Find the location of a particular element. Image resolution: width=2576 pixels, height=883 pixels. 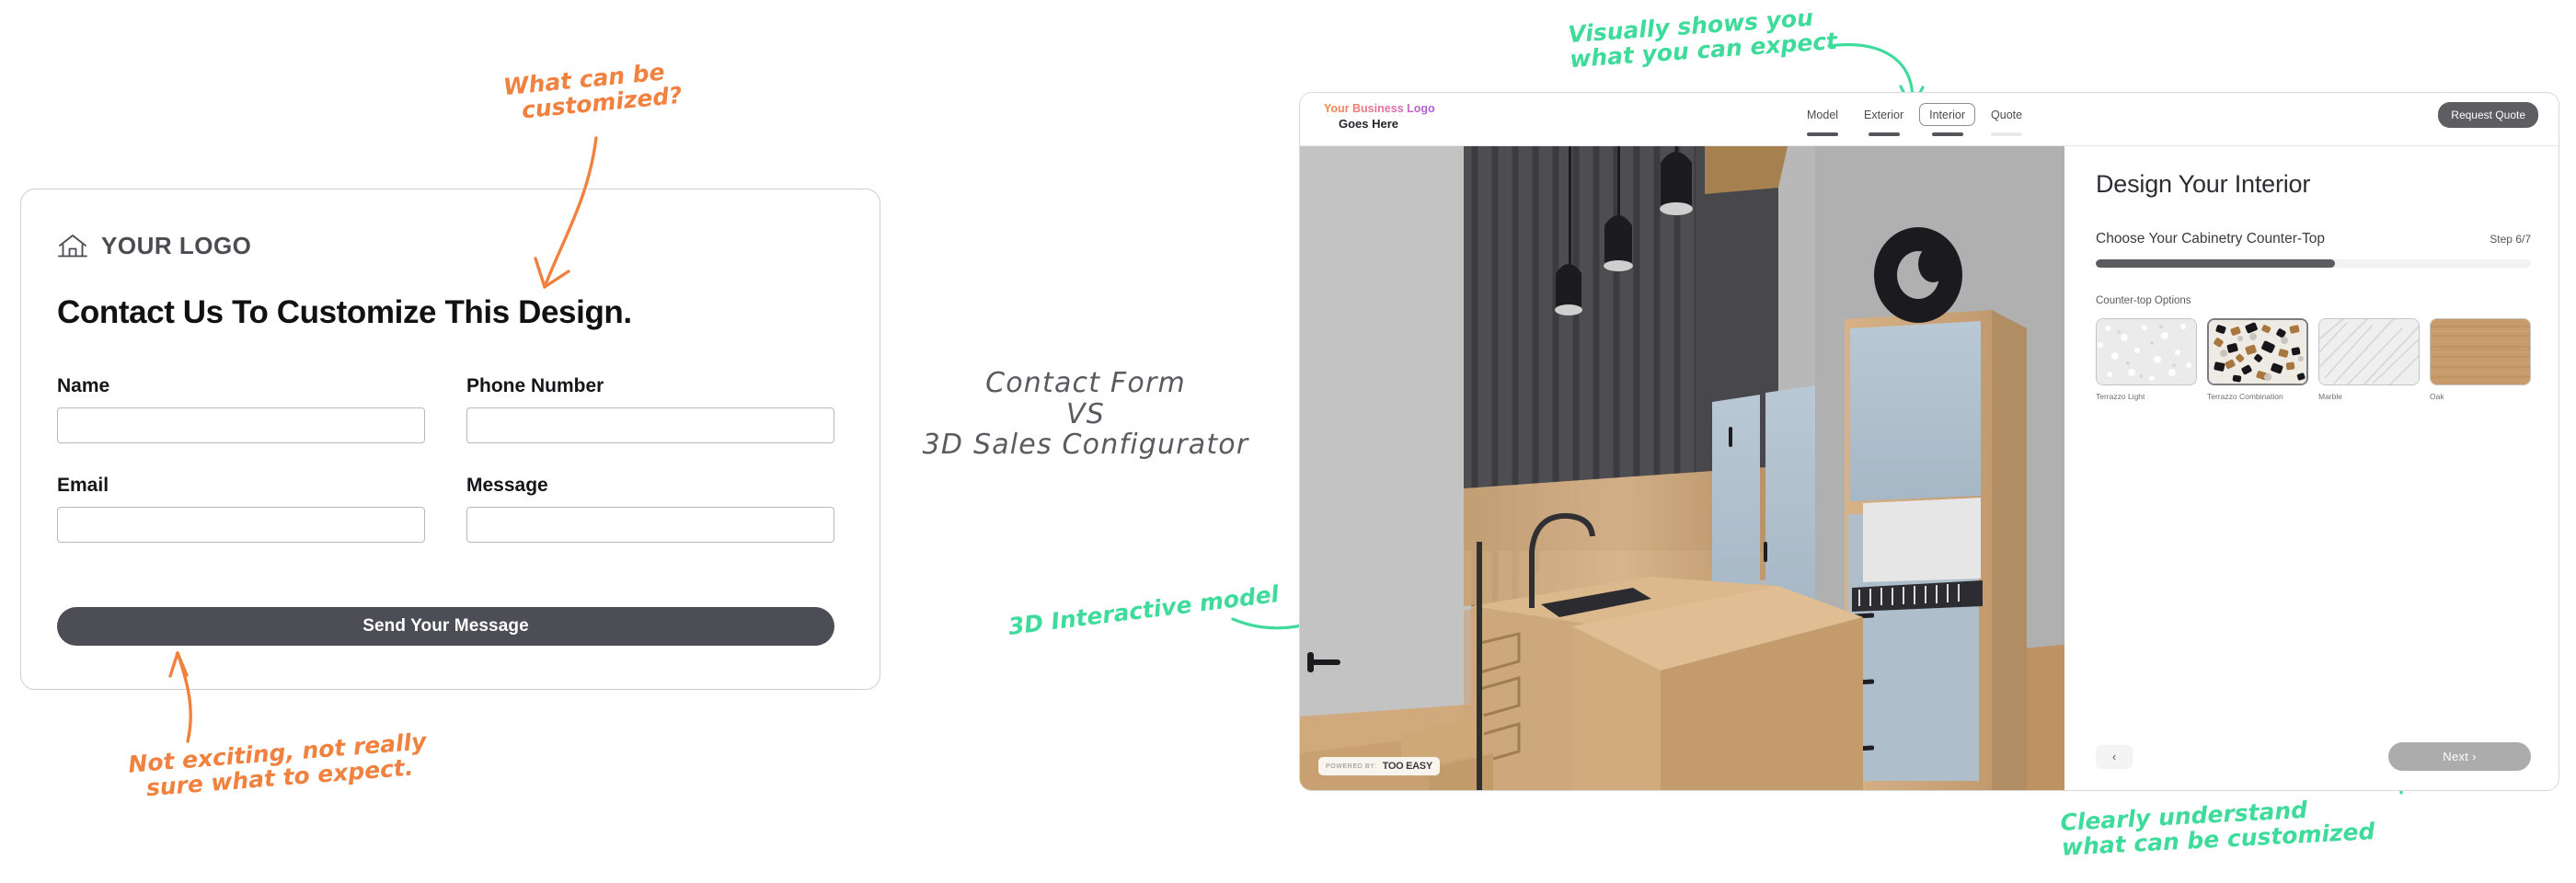

step-counter: Step 6/7 is located at coordinates (2510, 239).